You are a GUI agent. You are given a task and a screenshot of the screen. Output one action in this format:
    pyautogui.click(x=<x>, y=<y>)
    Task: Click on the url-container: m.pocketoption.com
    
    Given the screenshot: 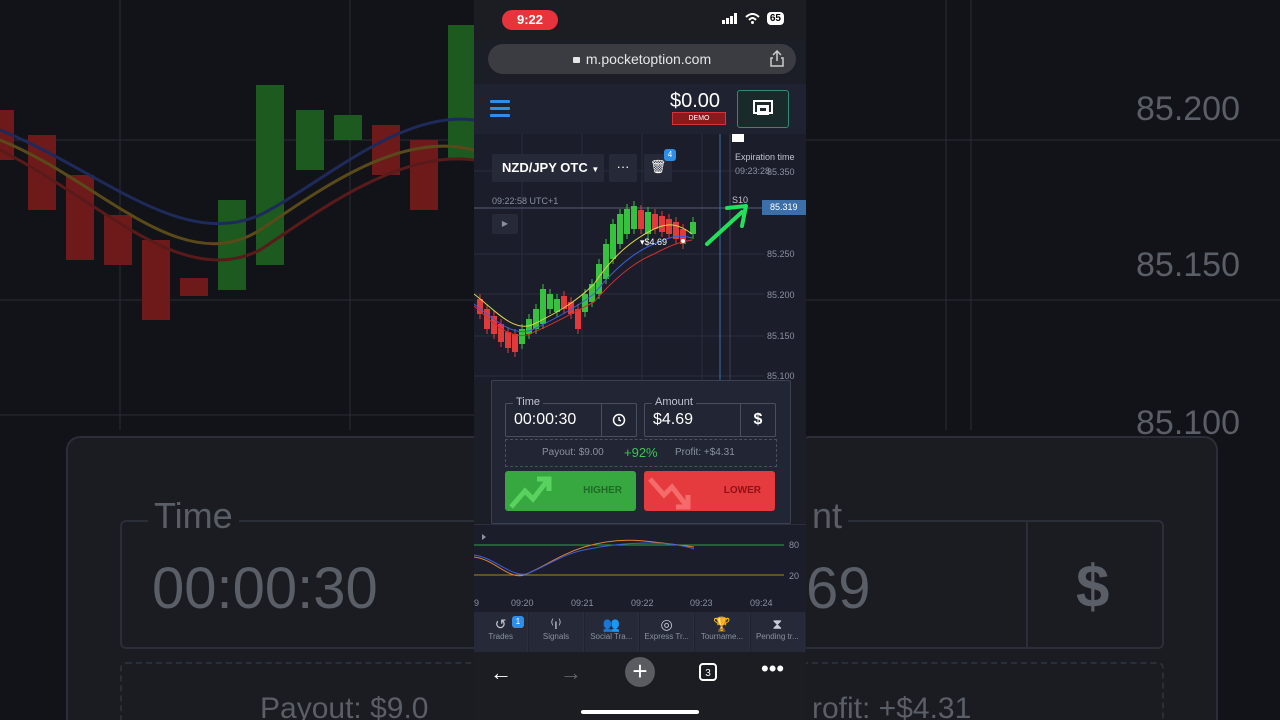 What is the action you would take?
    pyautogui.click(x=642, y=59)
    